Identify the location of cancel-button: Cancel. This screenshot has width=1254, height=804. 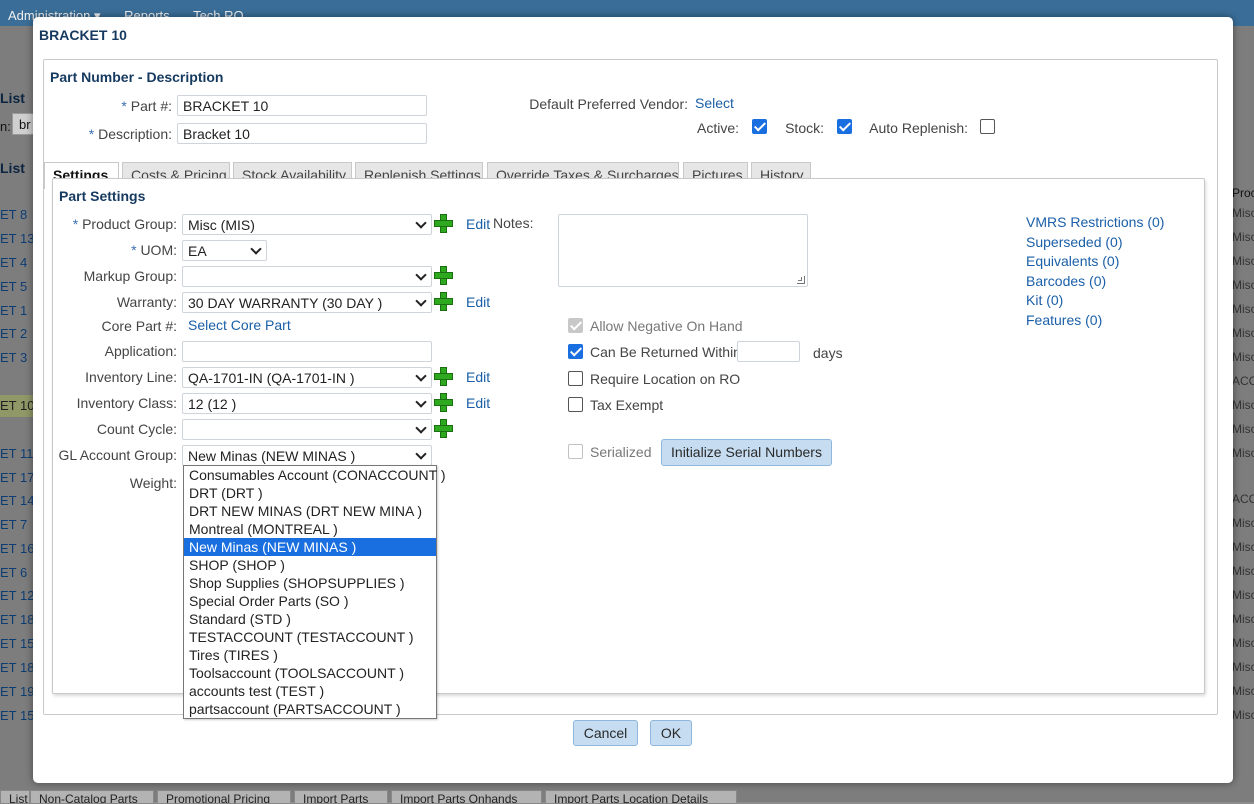
(605, 733).